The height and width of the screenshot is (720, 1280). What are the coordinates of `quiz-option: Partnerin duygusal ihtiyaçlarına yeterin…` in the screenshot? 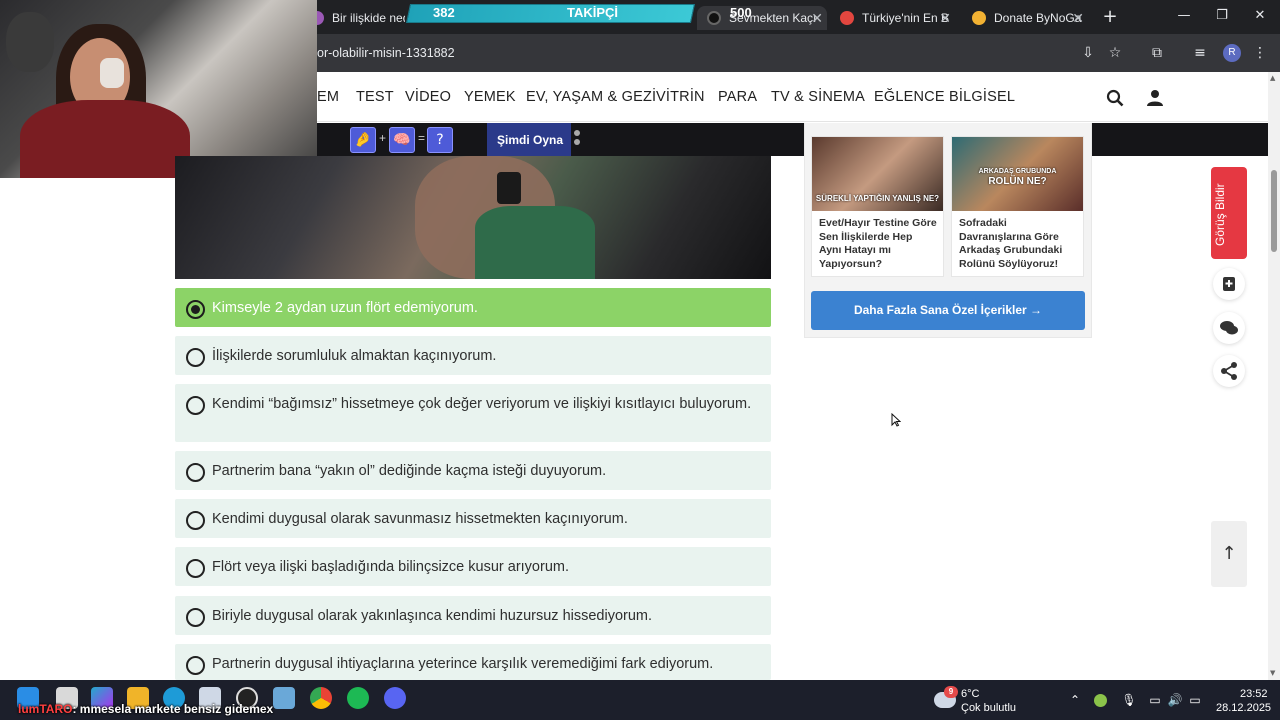 It's located at (473, 662).